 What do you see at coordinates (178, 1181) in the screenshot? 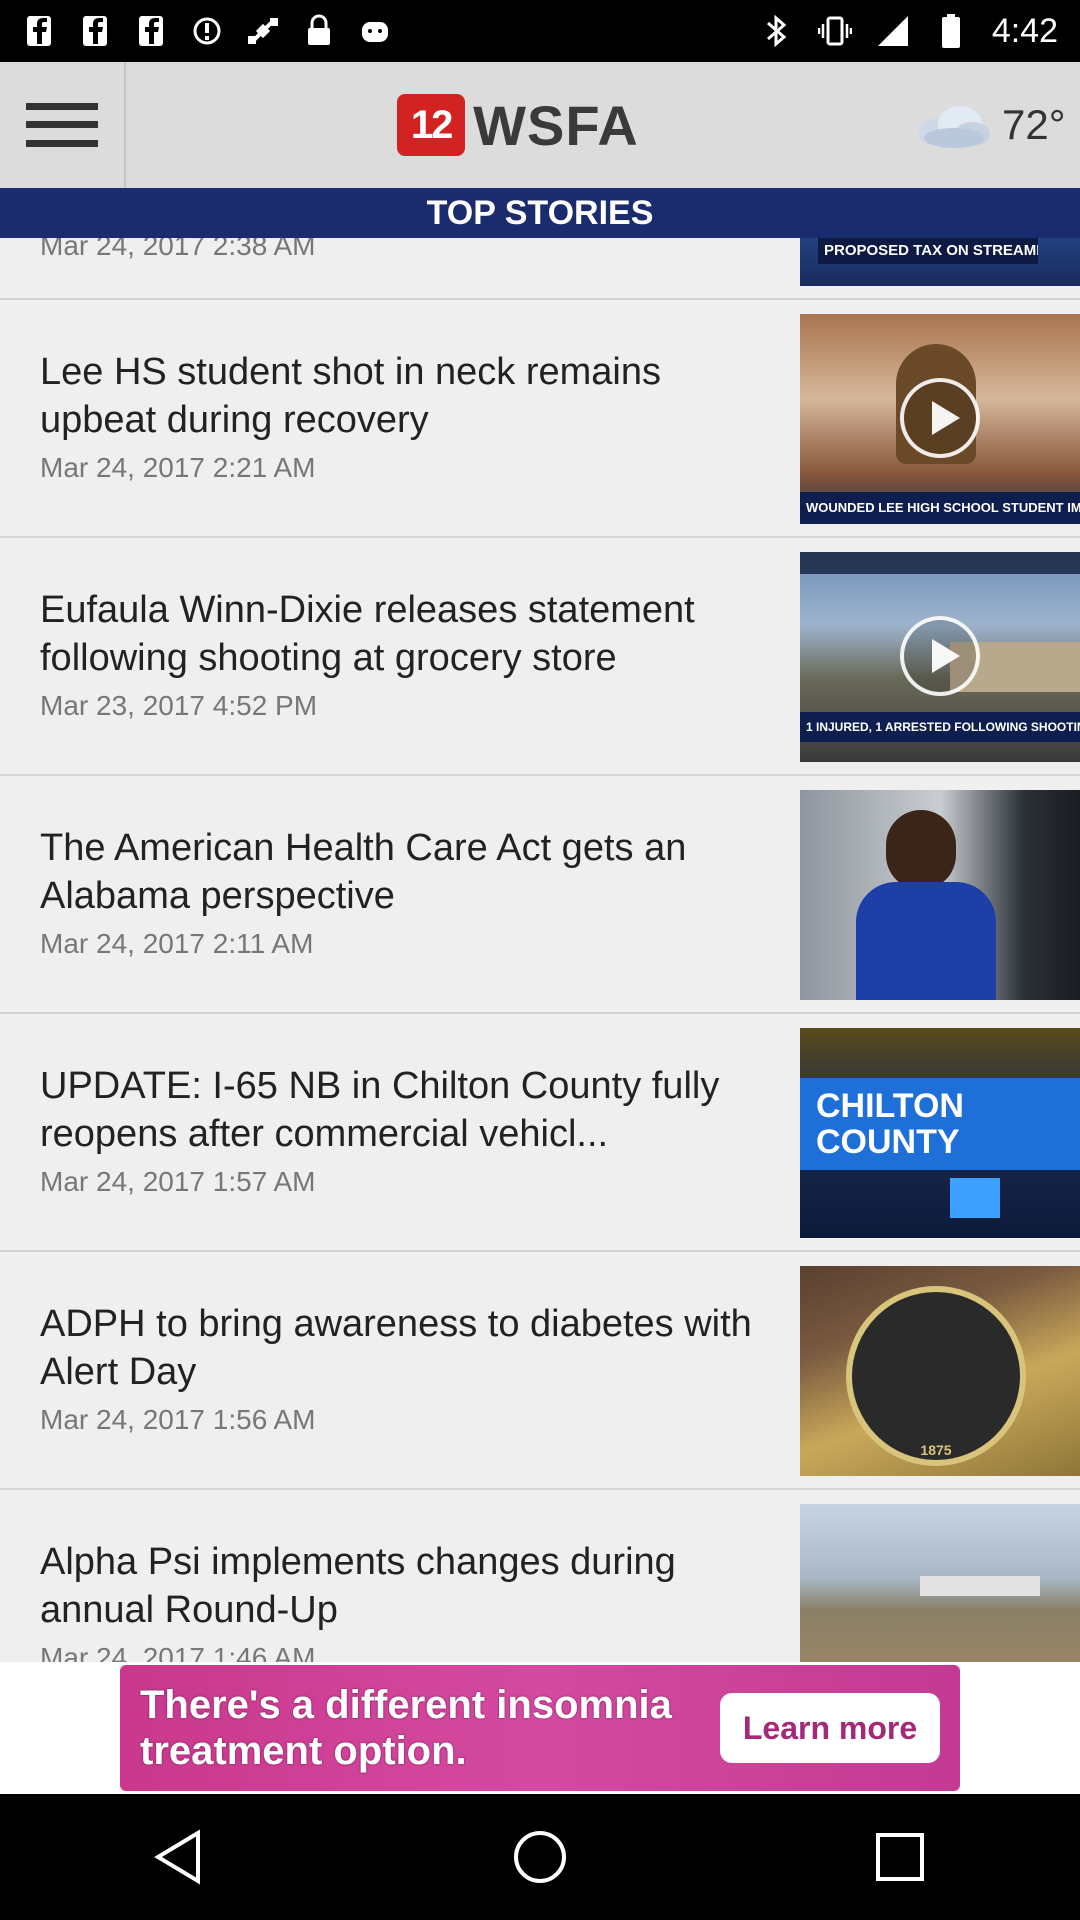
I see `story-date: Mar 24, 2017 1:57 AM` at bounding box center [178, 1181].